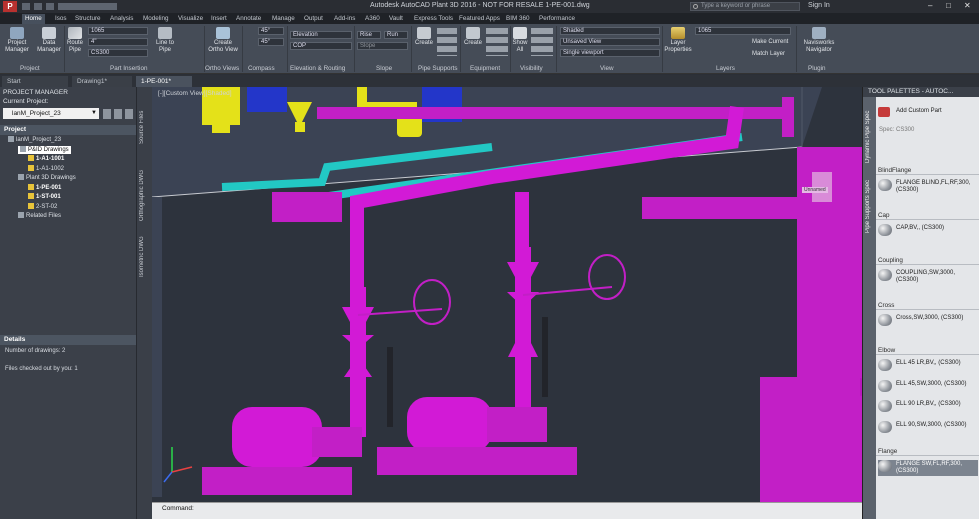  What do you see at coordinates (928, 428) in the screenshot?
I see `palette-part-item: ELL 90,SW,3000, (CS300)` at bounding box center [928, 428].